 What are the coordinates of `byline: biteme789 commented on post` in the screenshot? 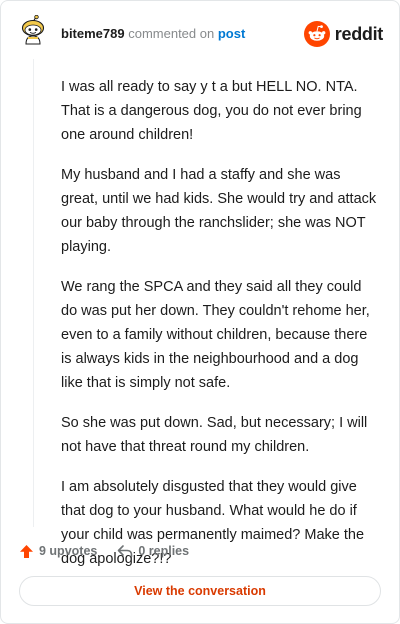 It's located at (153, 34).